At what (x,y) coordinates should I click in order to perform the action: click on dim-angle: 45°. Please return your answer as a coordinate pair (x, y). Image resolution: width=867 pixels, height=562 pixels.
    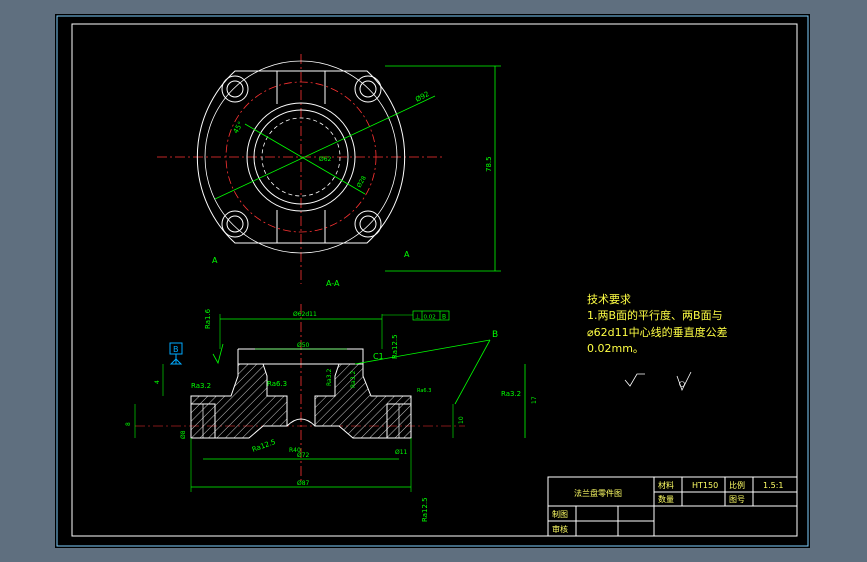
    Looking at the image, I should click on (238, 127).